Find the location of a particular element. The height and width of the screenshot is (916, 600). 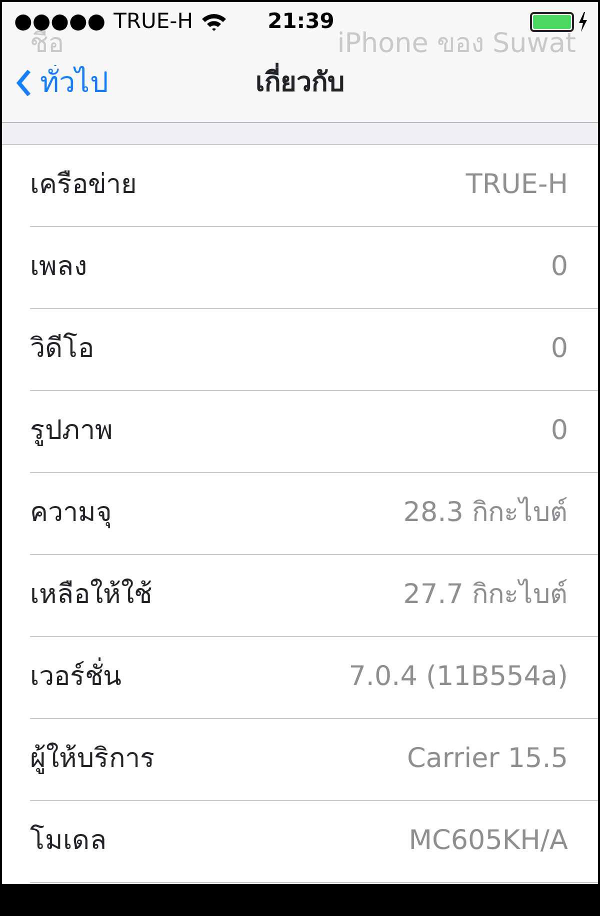

row-label: โมเดล is located at coordinates (68, 841).